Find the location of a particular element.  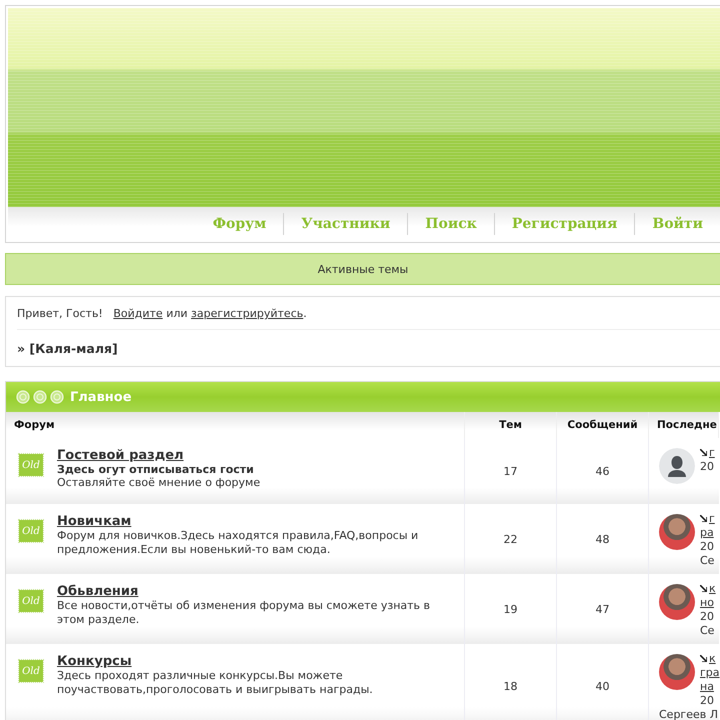

post-count: 47 is located at coordinates (603, 609).